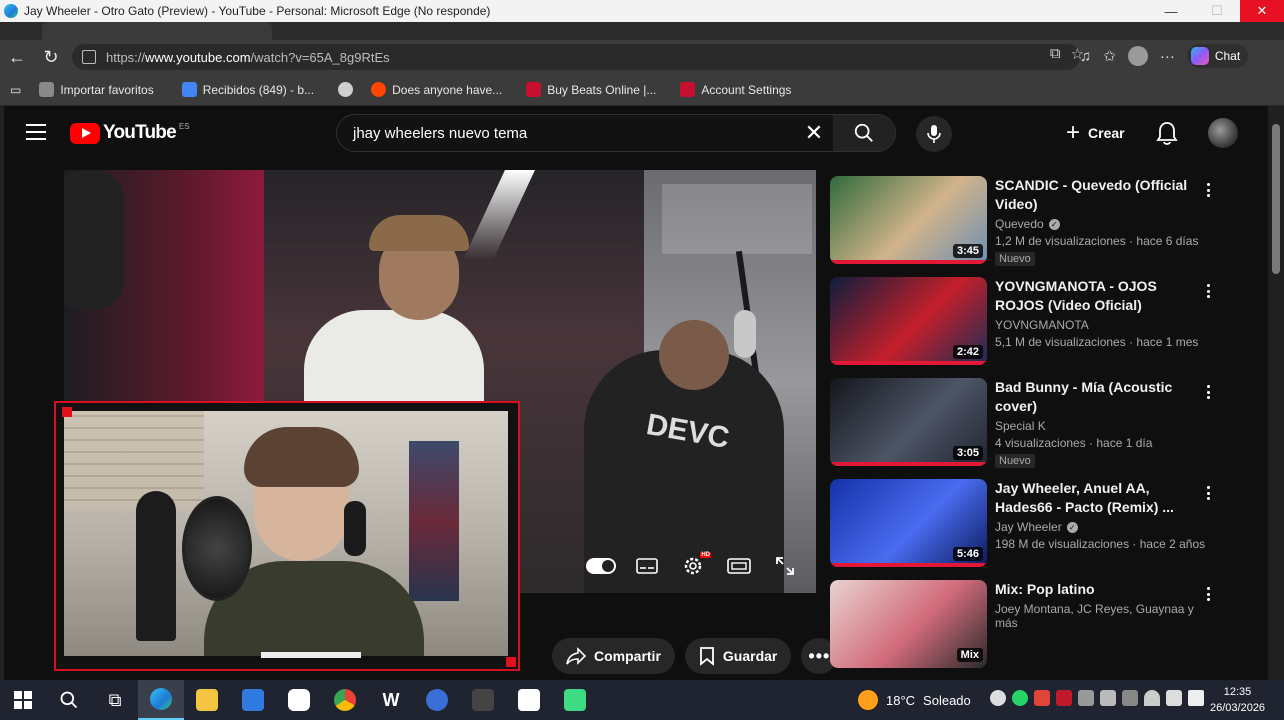 The width and height of the screenshot is (1284, 720). Describe the element at coordinates (1237, 700) in the screenshot. I see `system-clock: 12:35 26/03/2026` at that location.